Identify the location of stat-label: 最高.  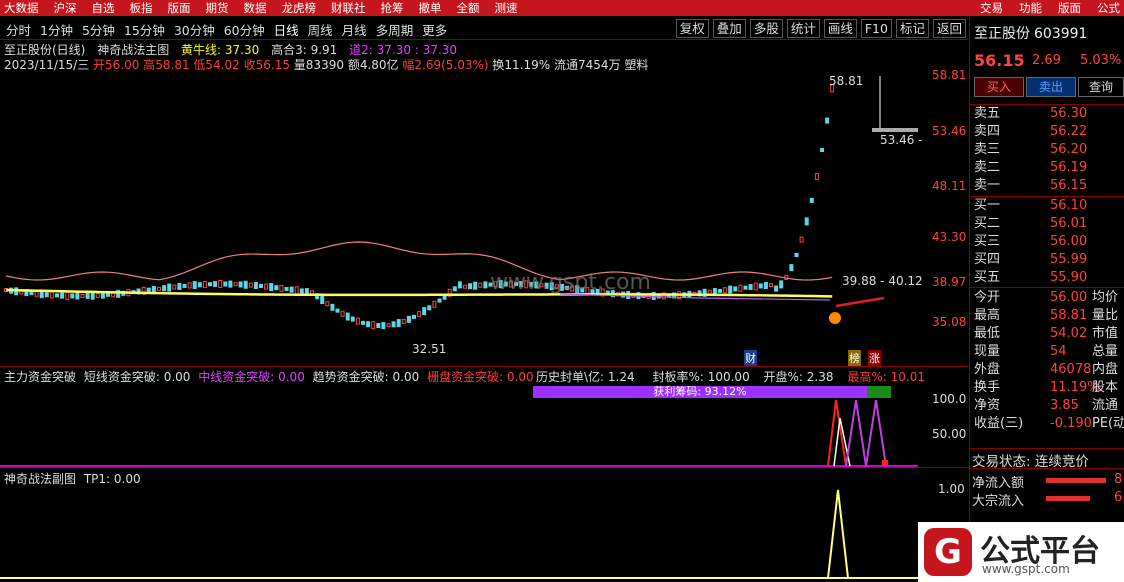
(987, 315).